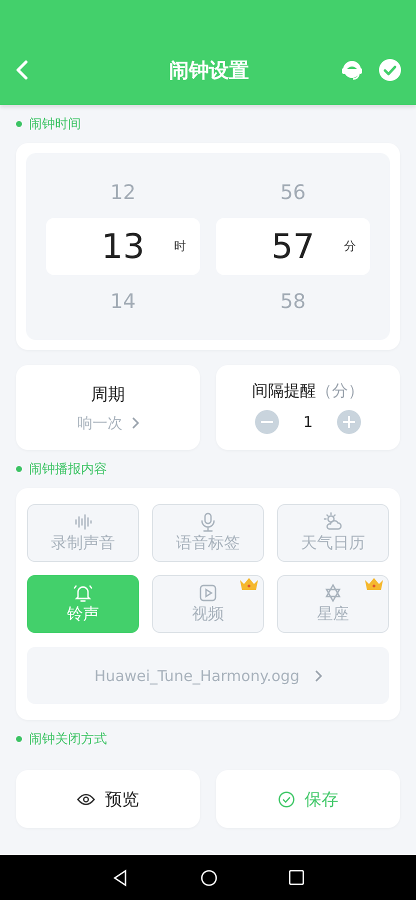 The image size is (416, 900). Describe the element at coordinates (108, 407) in the screenshot. I see `cycle-card: 周期 响一次` at that location.